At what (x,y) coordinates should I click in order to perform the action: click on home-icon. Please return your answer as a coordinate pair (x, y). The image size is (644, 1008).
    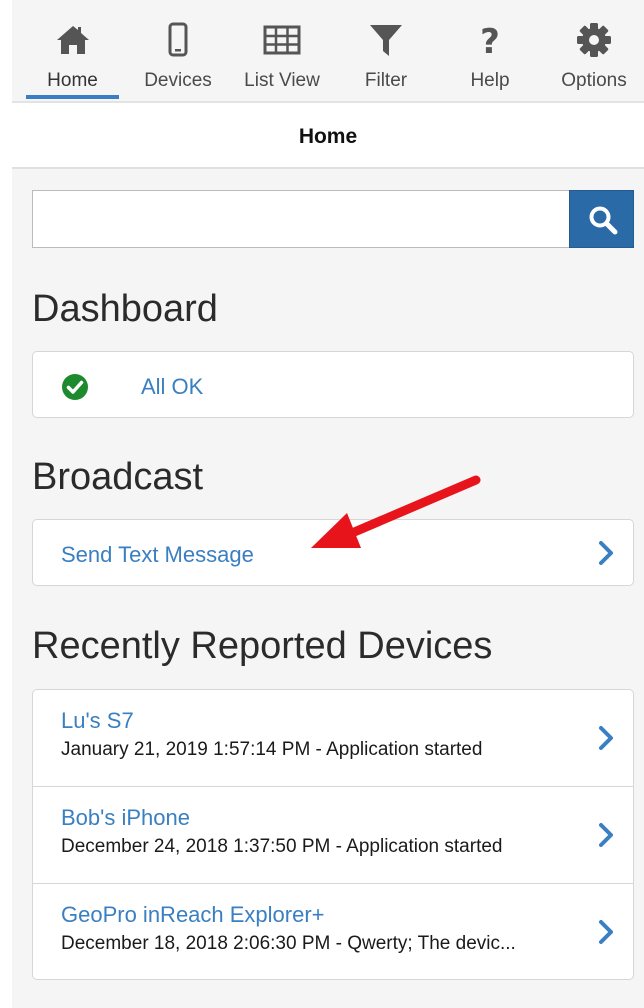
    Looking at the image, I should click on (72, 40).